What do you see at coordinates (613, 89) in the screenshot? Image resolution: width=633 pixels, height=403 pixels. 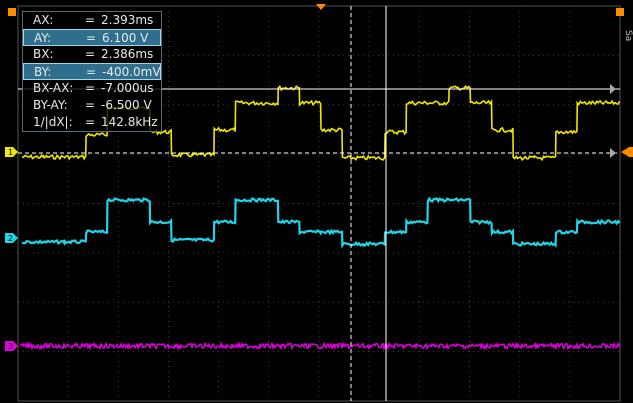 I see `cursor-ay-handle-icon` at bounding box center [613, 89].